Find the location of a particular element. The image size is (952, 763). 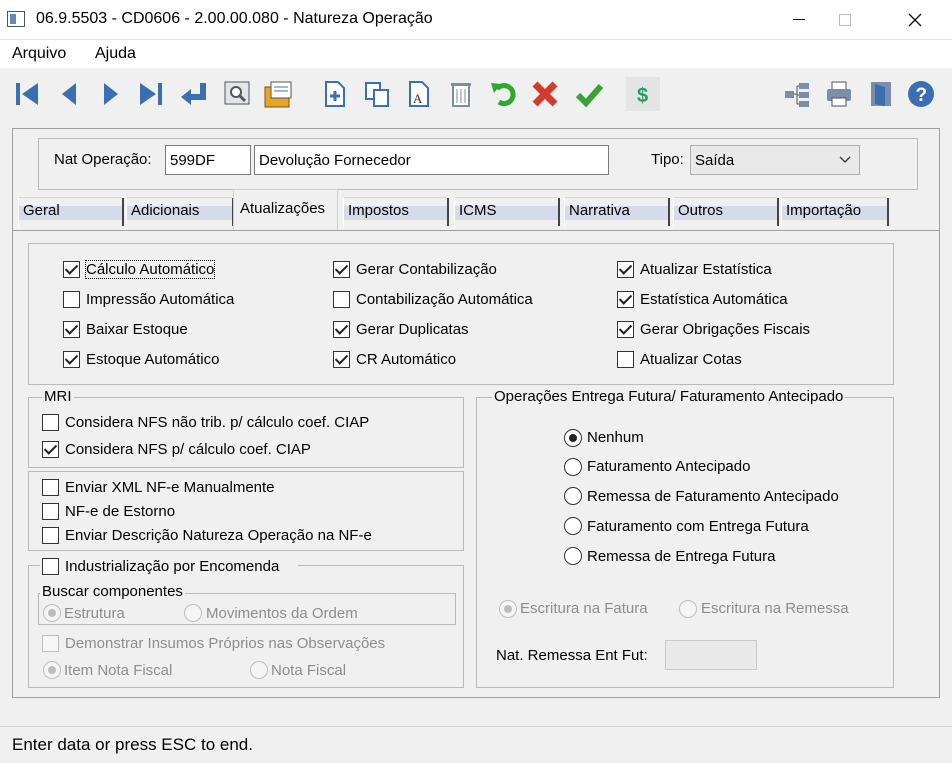

zoom-icon is located at coordinates (279, 94).